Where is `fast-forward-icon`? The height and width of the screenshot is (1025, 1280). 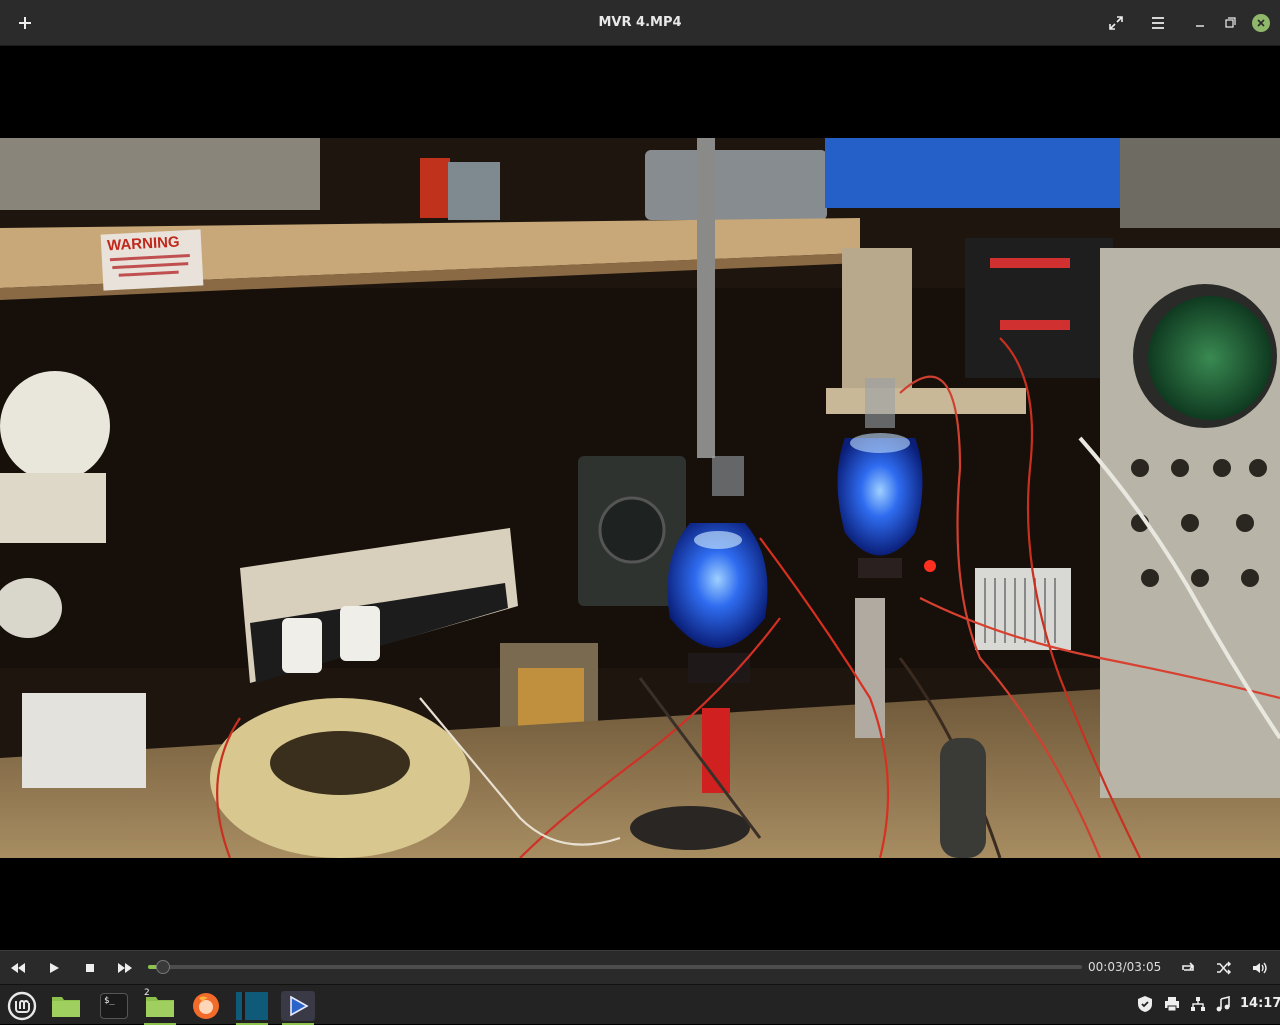 fast-forward-icon is located at coordinates (125, 968).